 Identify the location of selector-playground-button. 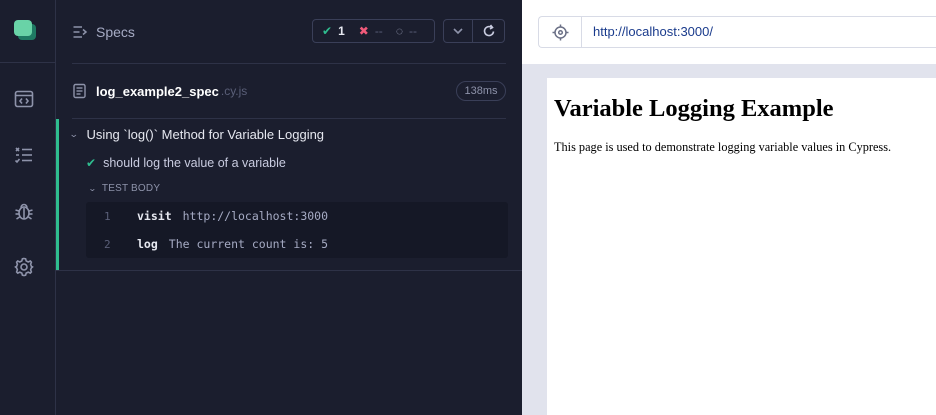
(560, 32).